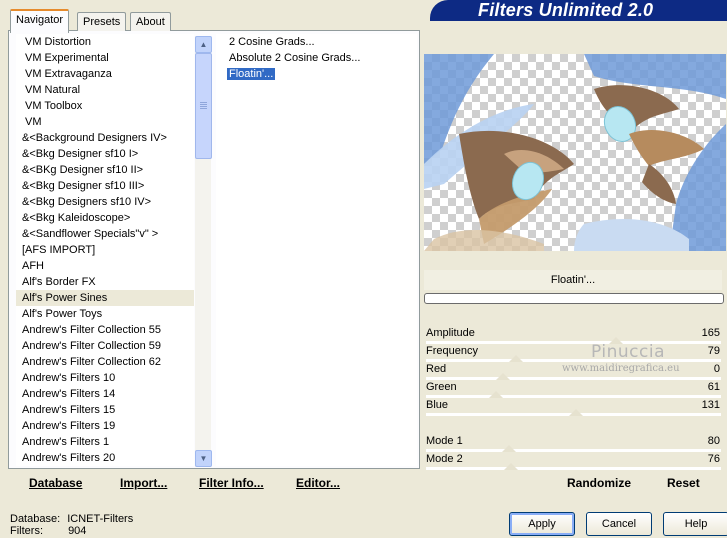  Describe the element at coordinates (441, 387) in the screenshot. I see `param-label: Green` at that location.